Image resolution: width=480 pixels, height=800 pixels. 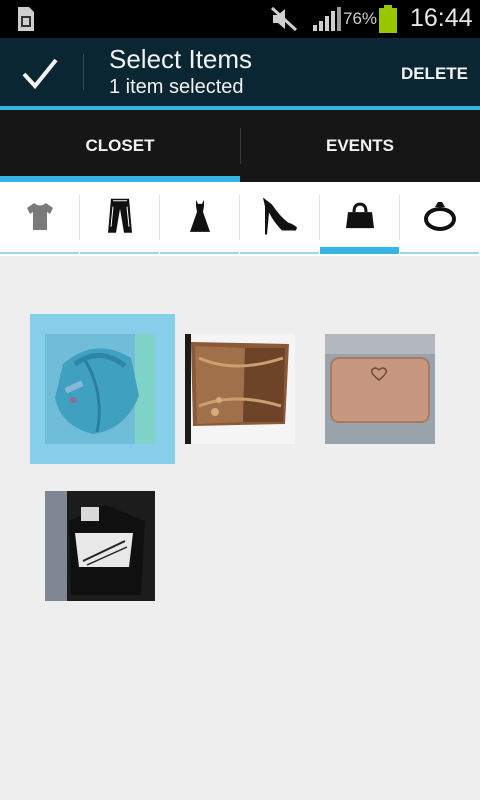 I want to click on tab-bar: CLOSET EVENTS, so click(x=240, y=146).